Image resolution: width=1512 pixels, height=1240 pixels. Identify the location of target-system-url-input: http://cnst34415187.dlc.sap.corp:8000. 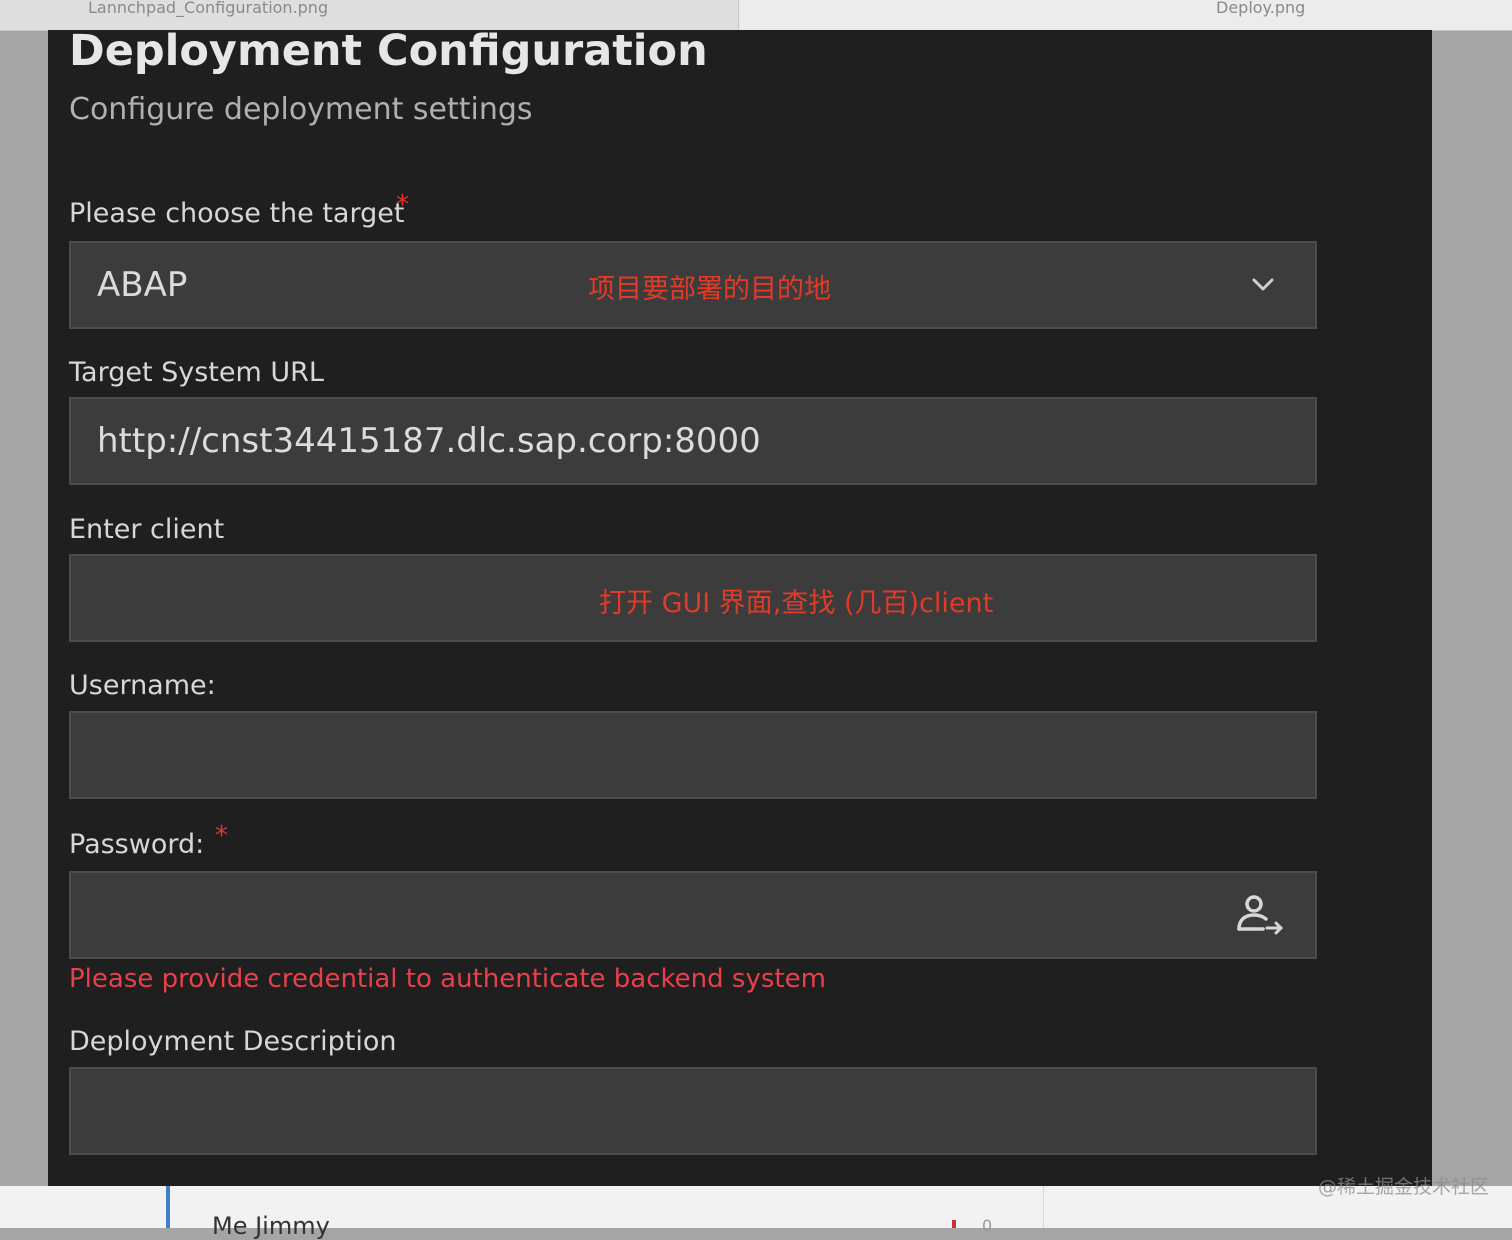
(693, 441).